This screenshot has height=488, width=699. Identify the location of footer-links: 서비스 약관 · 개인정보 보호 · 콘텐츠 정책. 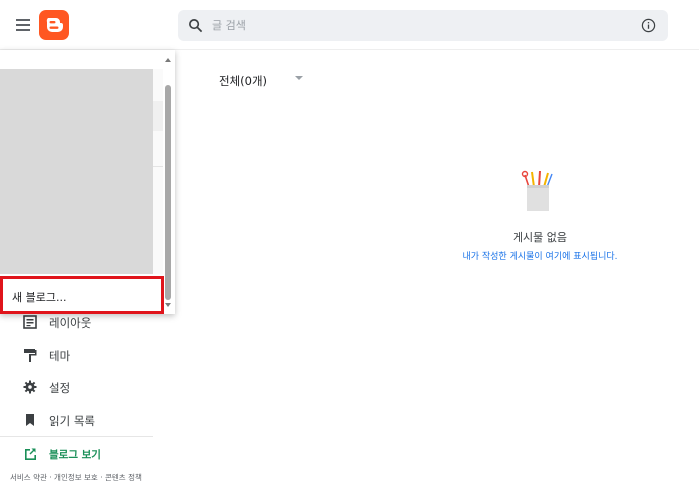
(76, 477).